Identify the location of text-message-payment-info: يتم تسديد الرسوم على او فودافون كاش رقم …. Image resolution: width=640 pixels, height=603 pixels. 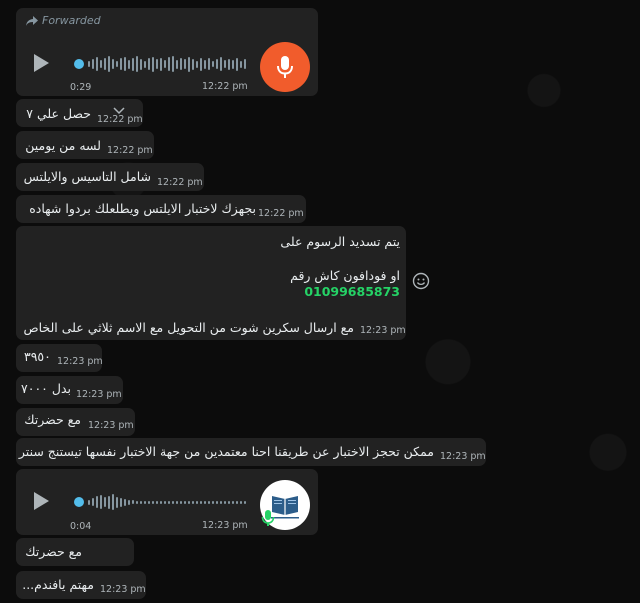
(211, 283).